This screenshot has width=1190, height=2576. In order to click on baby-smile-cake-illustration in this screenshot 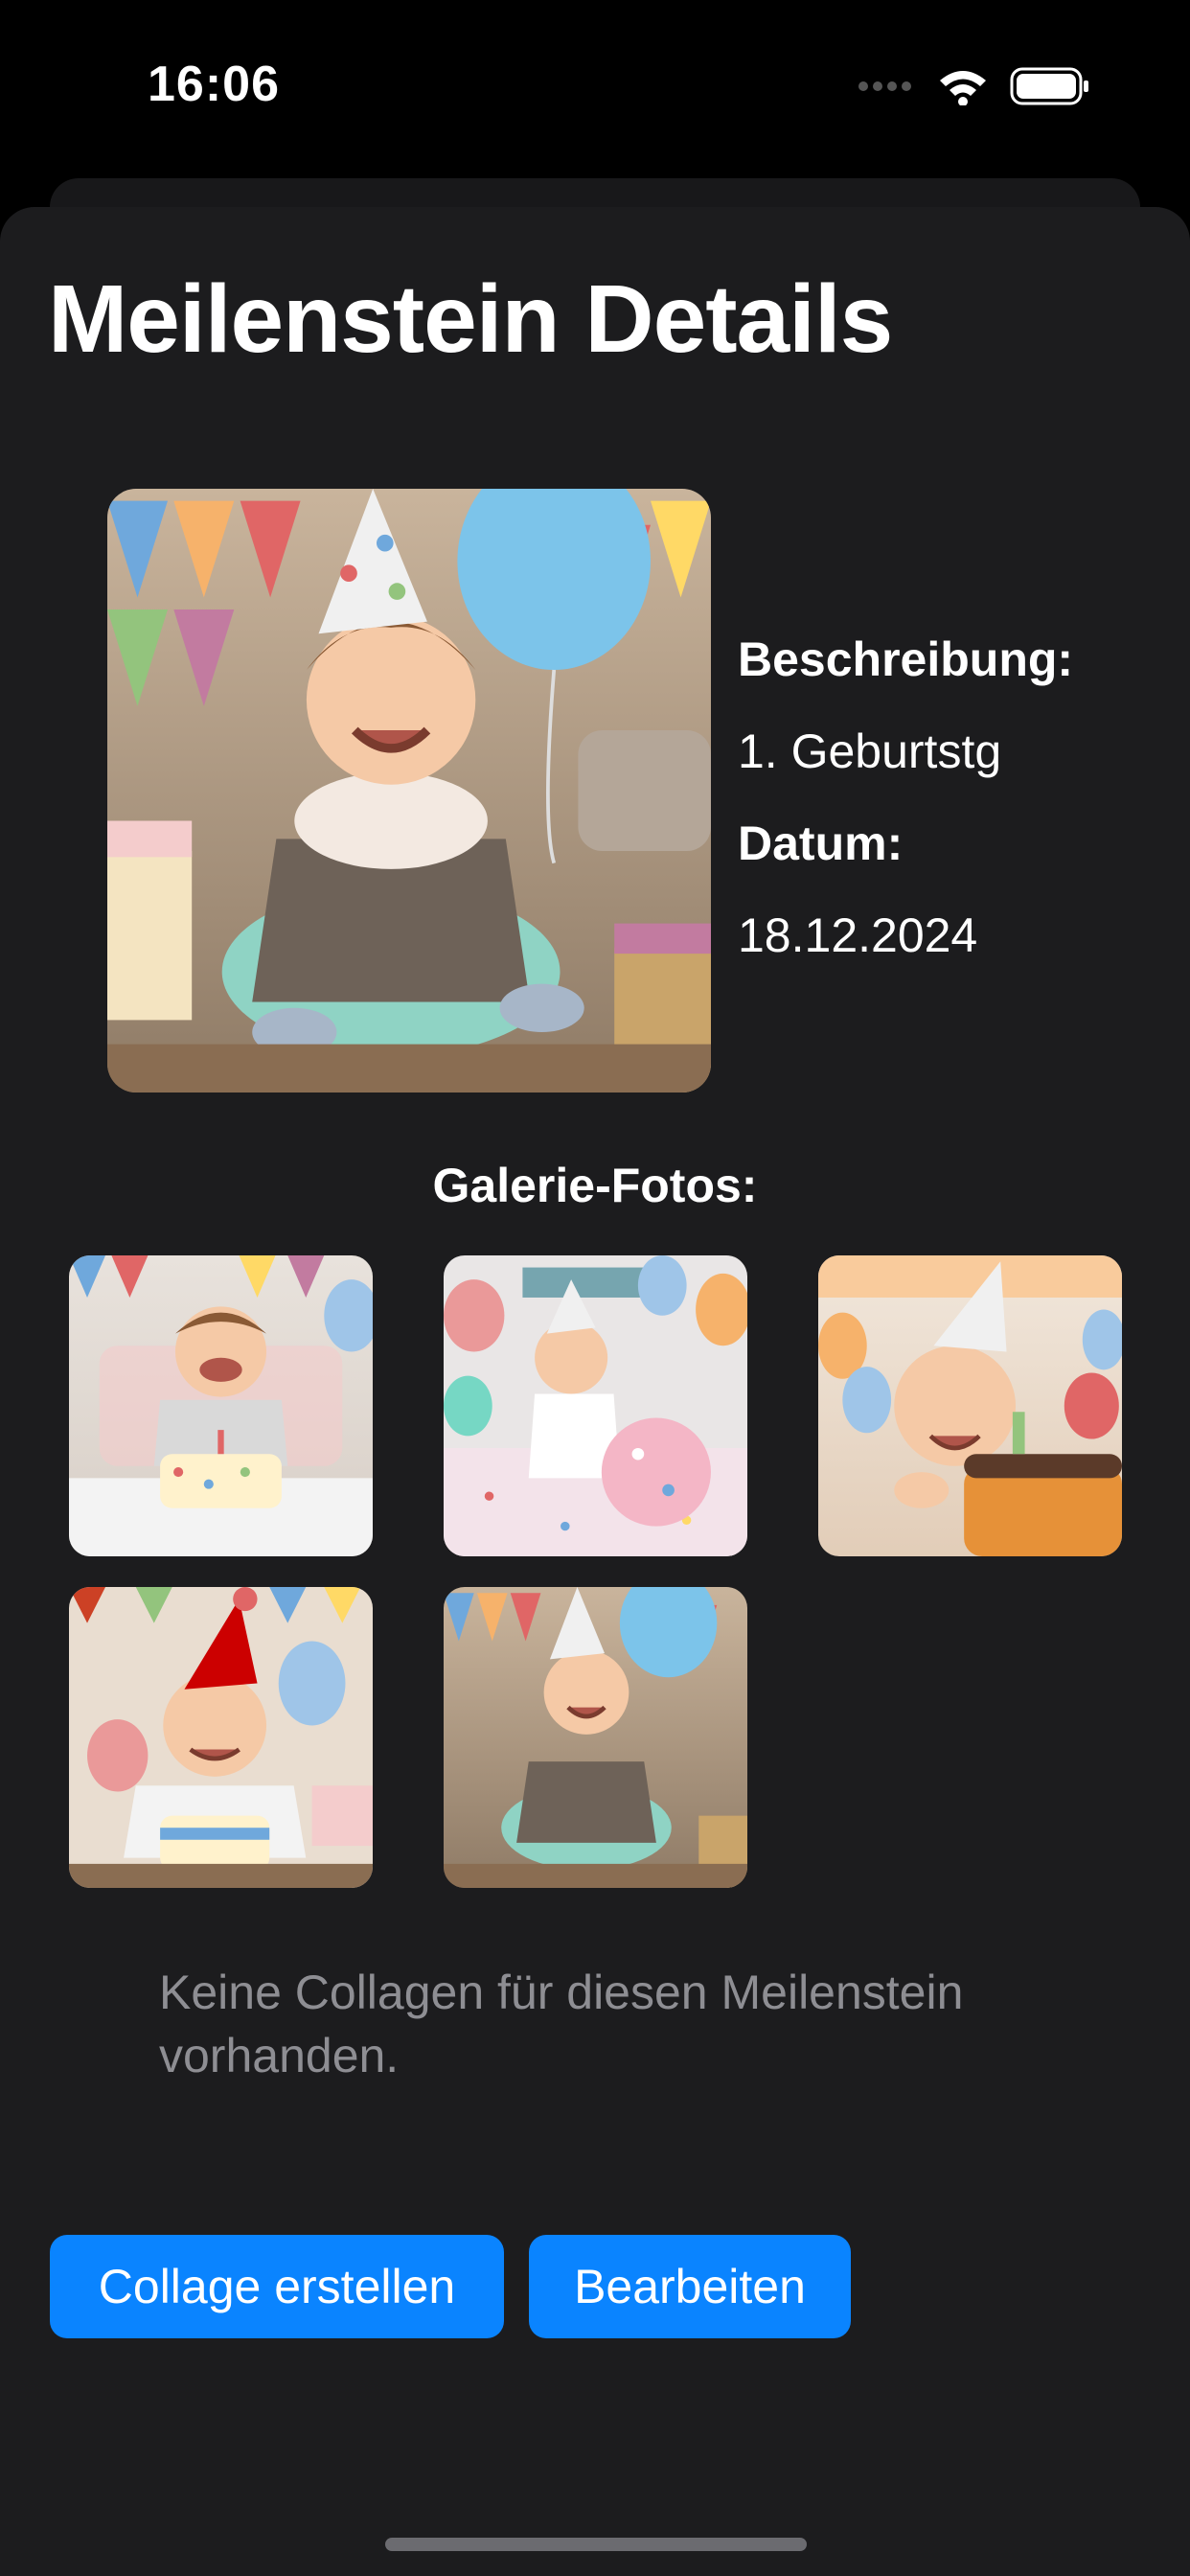, I will do `click(970, 1405)`.